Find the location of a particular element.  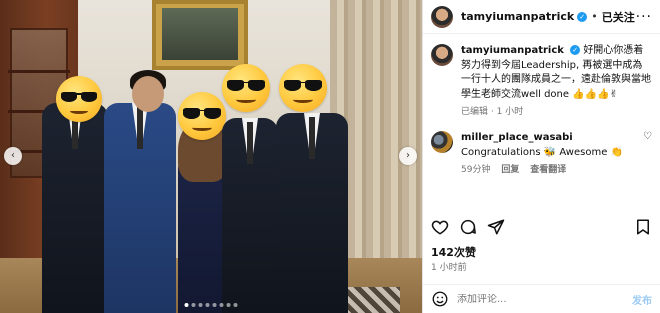

post-time: 1 小时前 is located at coordinates (449, 268).